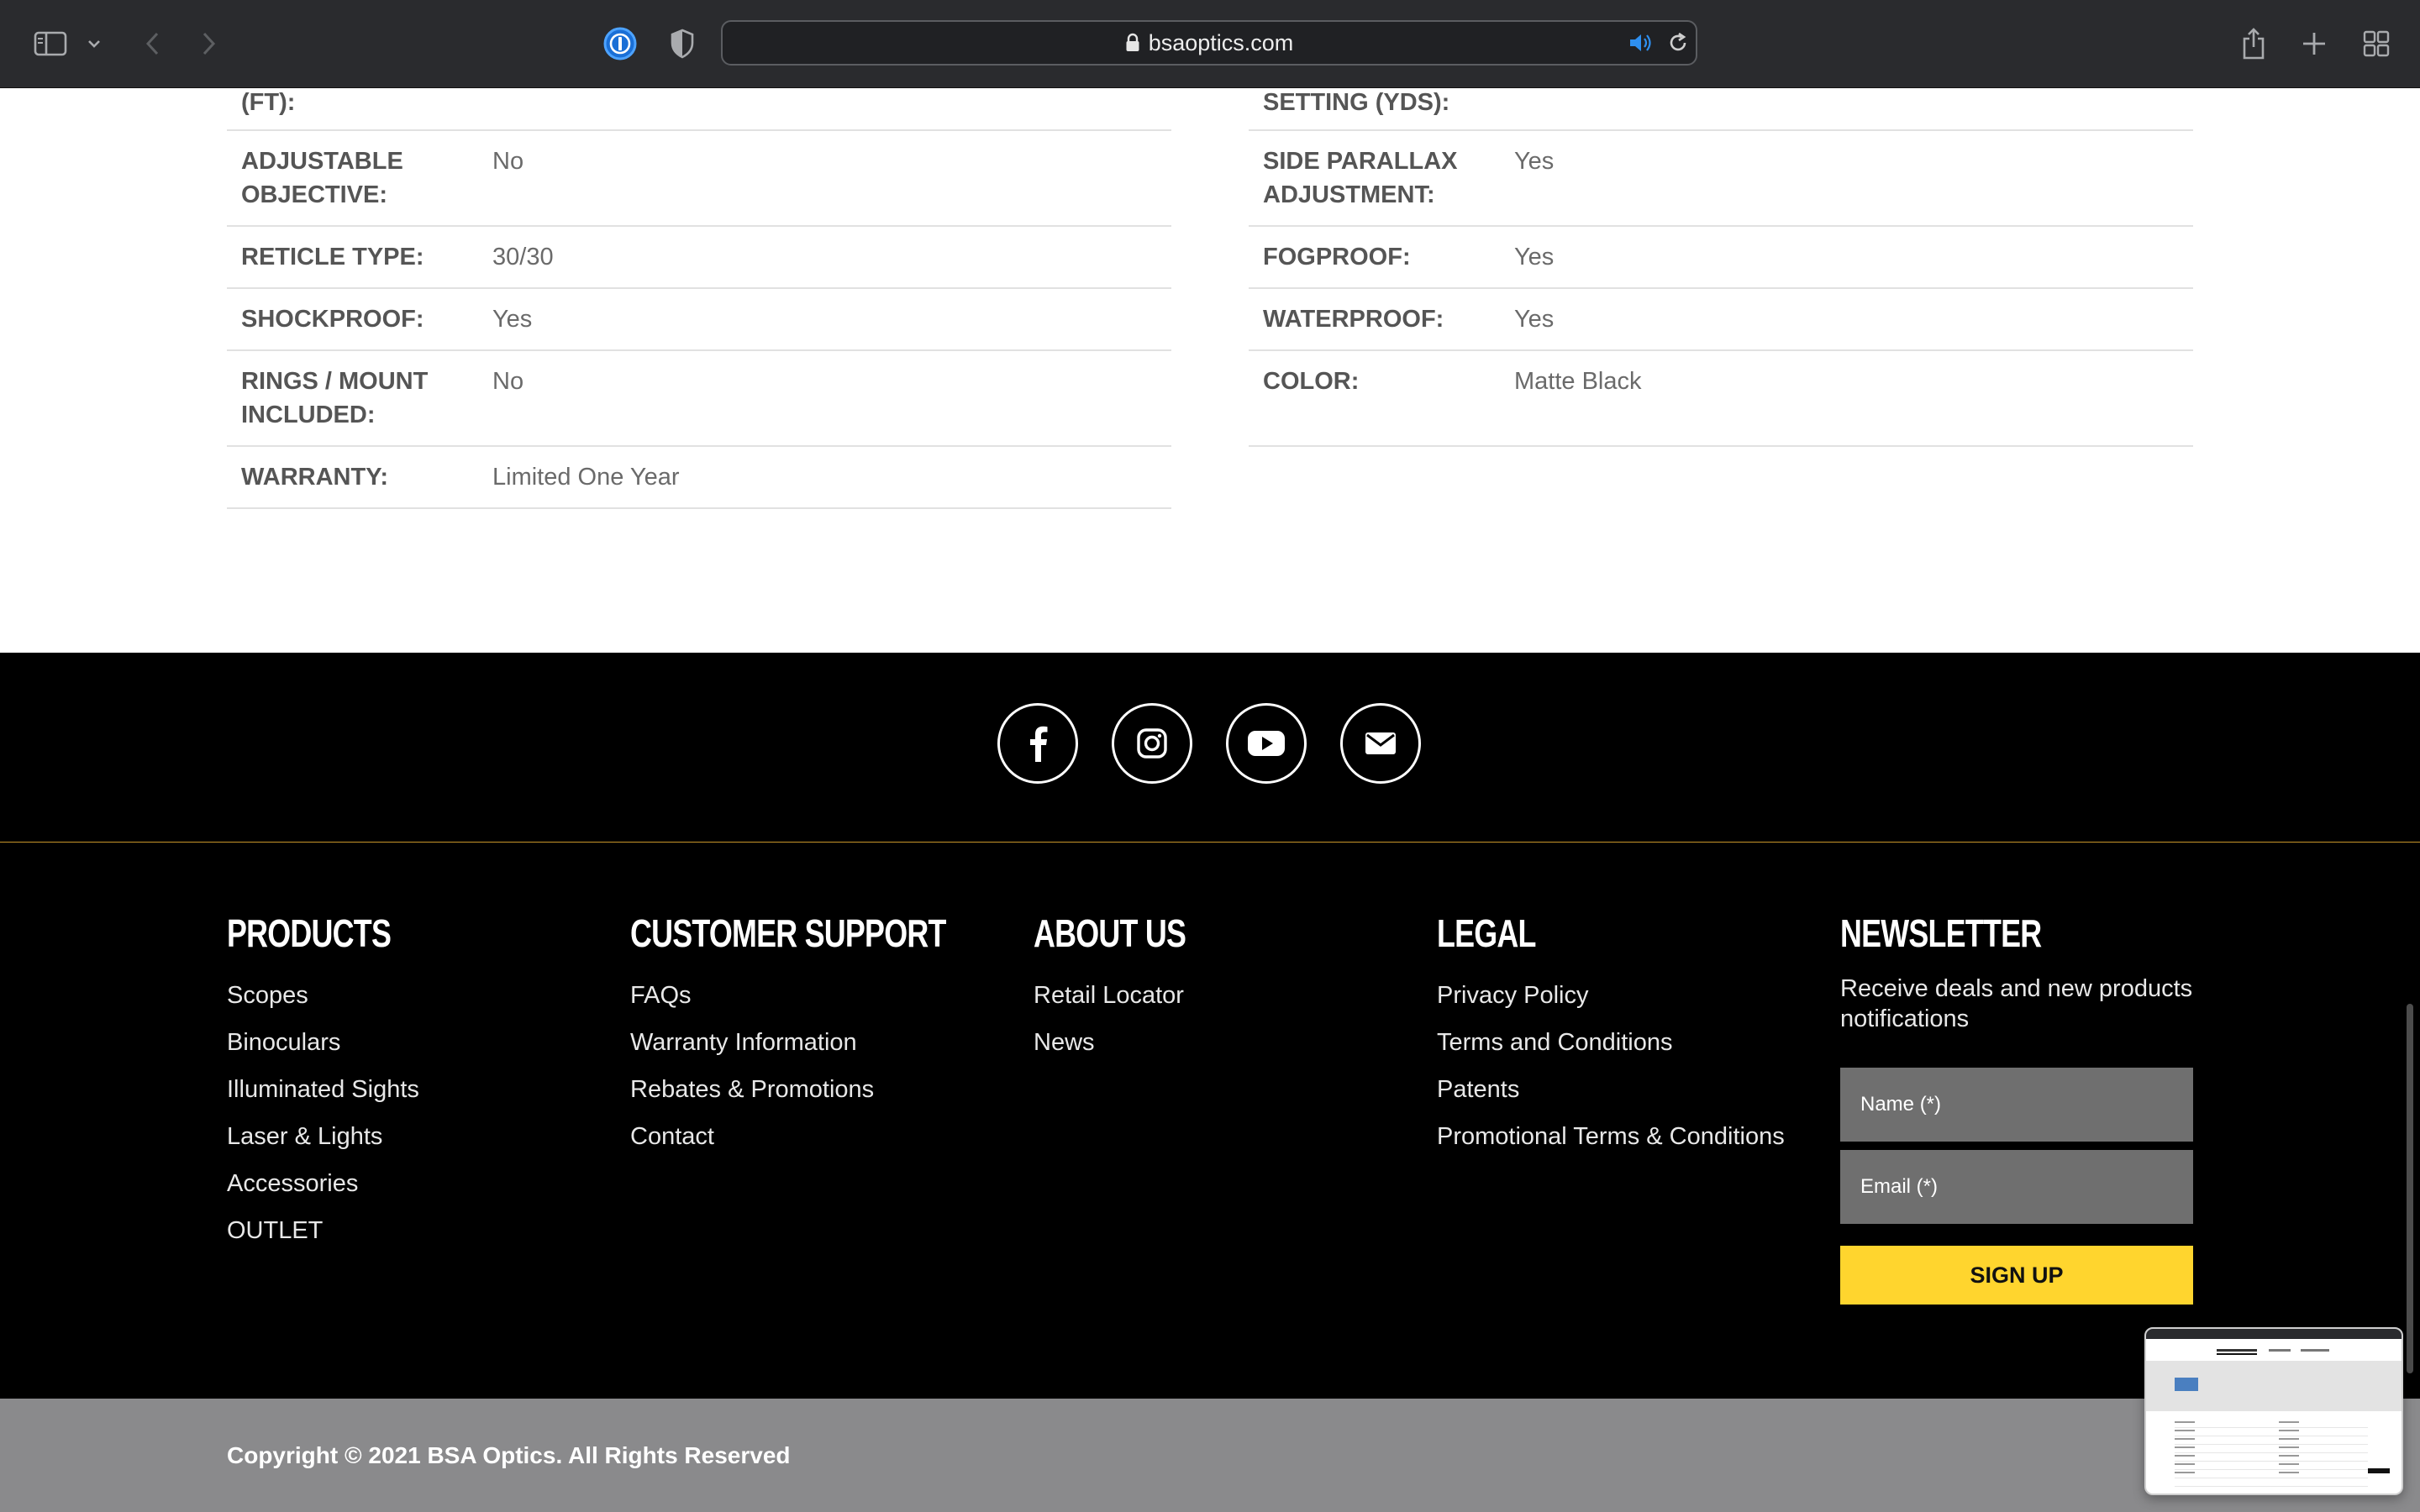 The image size is (2420, 1512). I want to click on spec-label: RETICLE TYPE:, so click(332, 257).